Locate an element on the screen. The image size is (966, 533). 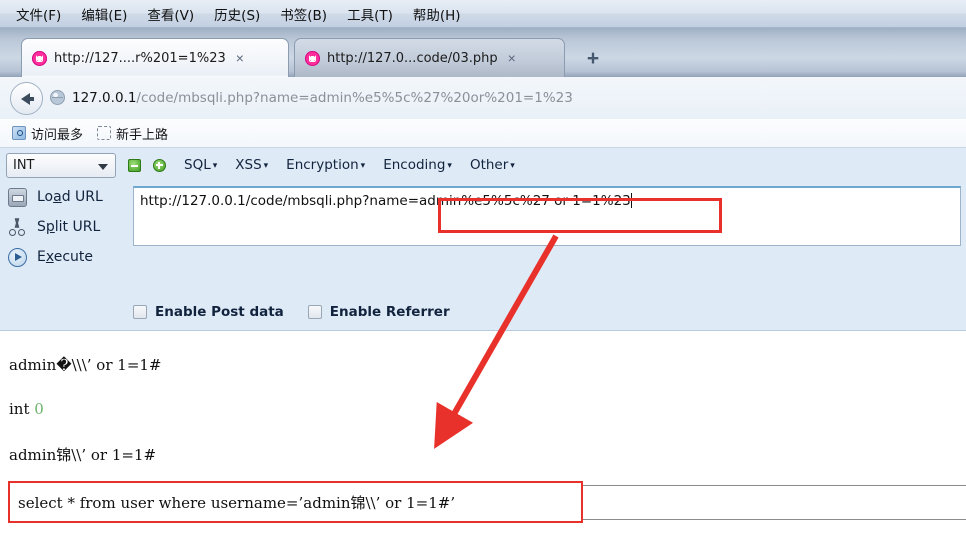
output-line-1: admin�\\\’ or 1=1# is located at coordinates (85, 365).